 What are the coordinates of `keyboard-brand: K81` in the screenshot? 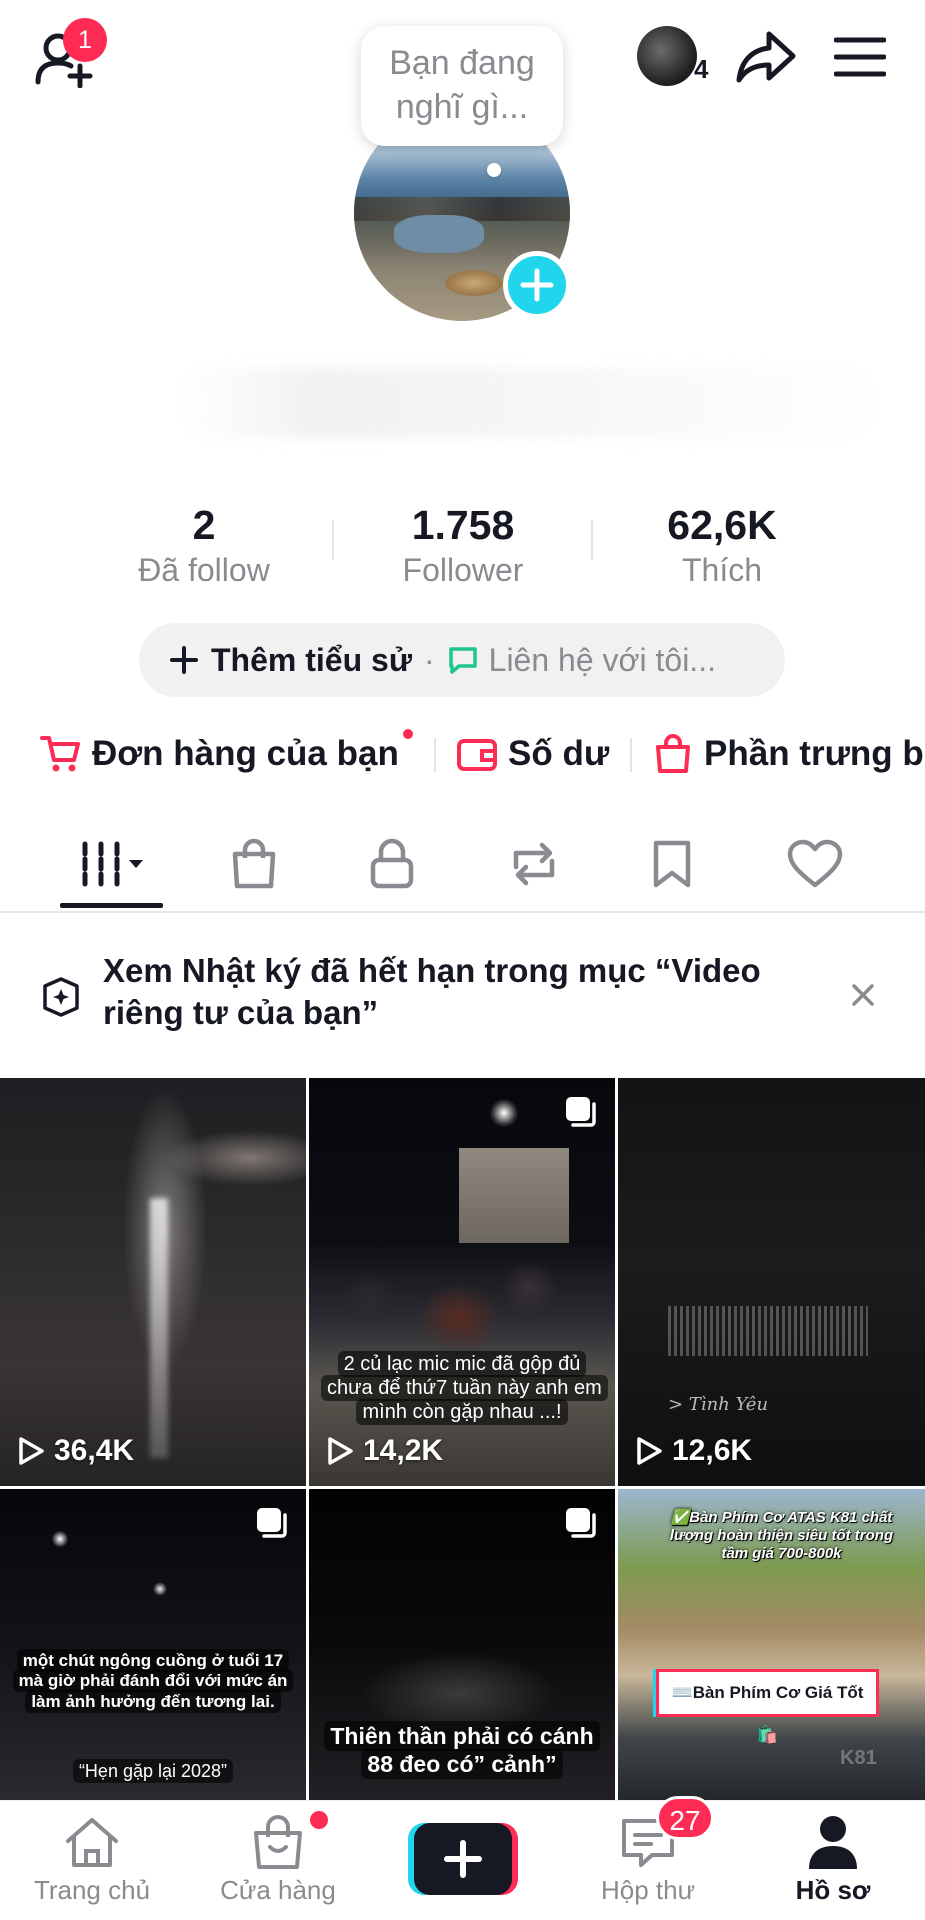 It's located at (858, 1758).